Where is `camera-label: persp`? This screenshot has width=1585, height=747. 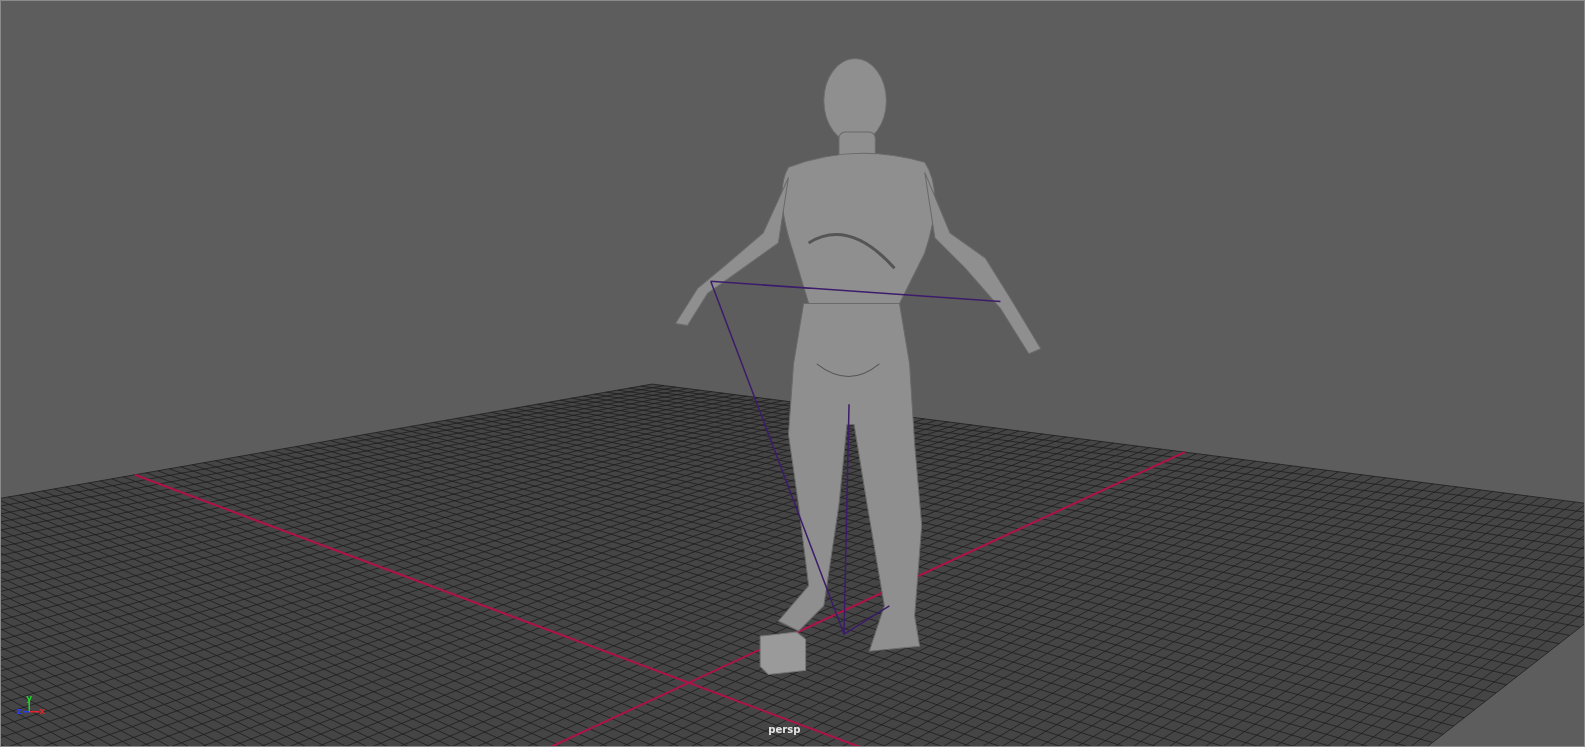
camera-label: persp is located at coordinates (784, 729).